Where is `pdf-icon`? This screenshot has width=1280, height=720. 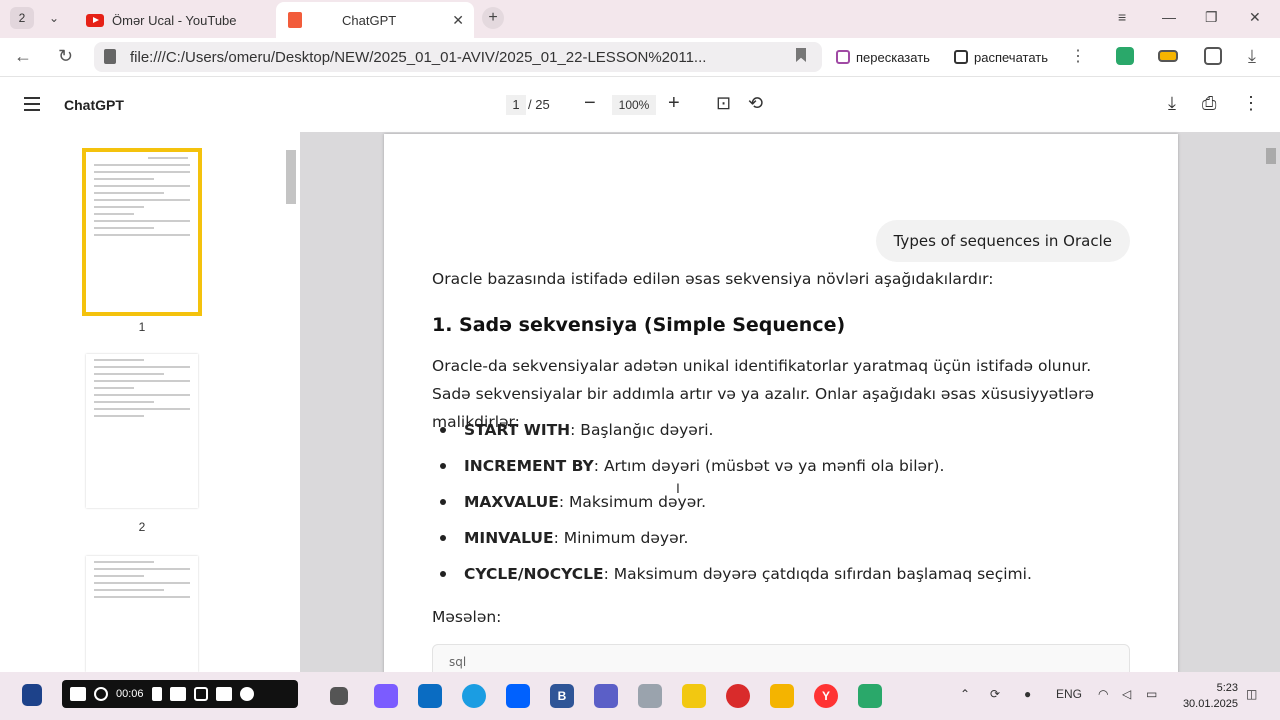
pdf-icon is located at coordinates (295, 20).